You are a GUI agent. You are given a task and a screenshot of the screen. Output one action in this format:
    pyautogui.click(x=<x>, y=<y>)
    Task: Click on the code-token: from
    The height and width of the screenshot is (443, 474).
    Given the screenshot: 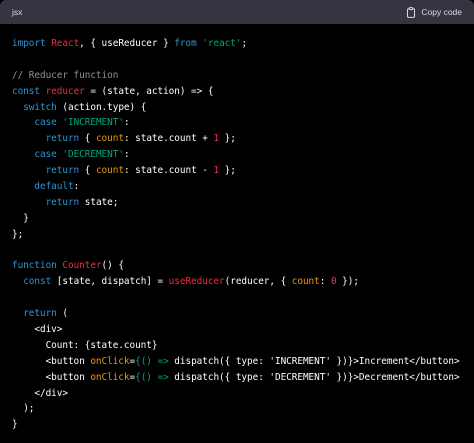 What is the action you would take?
    pyautogui.click(x=185, y=43)
    